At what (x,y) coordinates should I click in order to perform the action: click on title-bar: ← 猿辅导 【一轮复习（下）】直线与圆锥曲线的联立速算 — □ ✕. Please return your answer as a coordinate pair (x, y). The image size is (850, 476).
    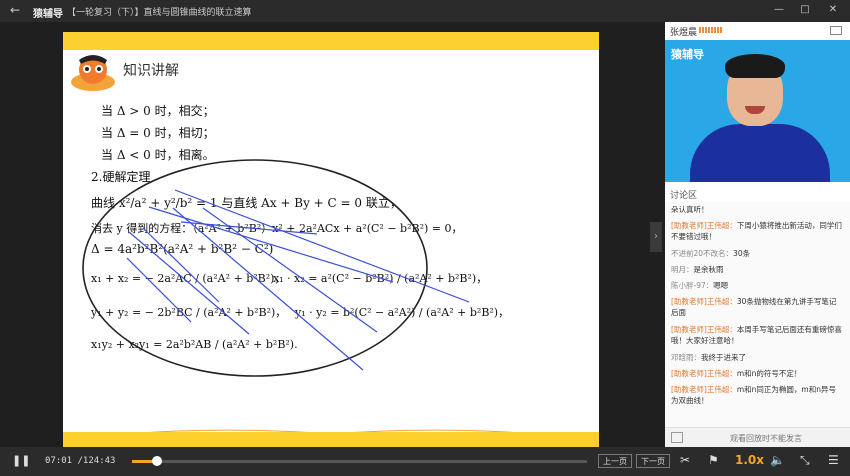
    Looking at the image, I should click on (425, 11).